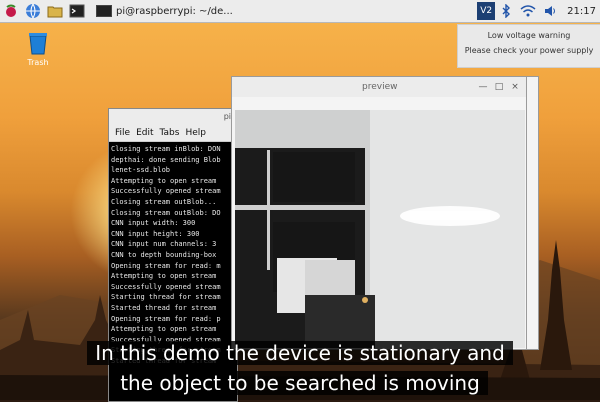 The width and height of the screenshot is (600, 402). Describe the element at coordinates (77, 11) in the screenshot. I see `terminal-launcher-icon` at that location.